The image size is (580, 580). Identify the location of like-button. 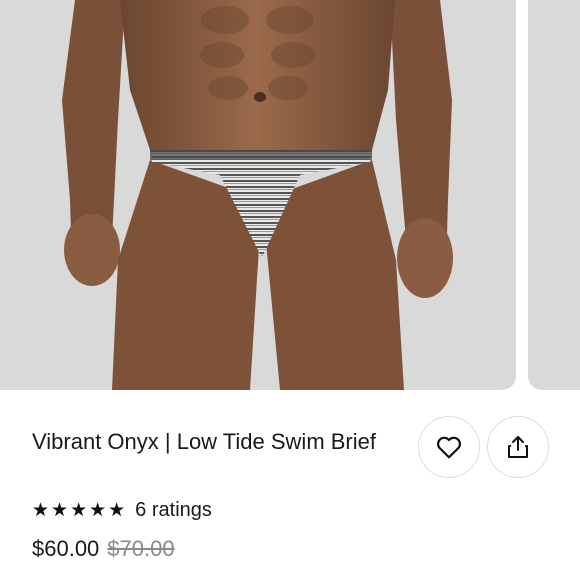
(449, 447).